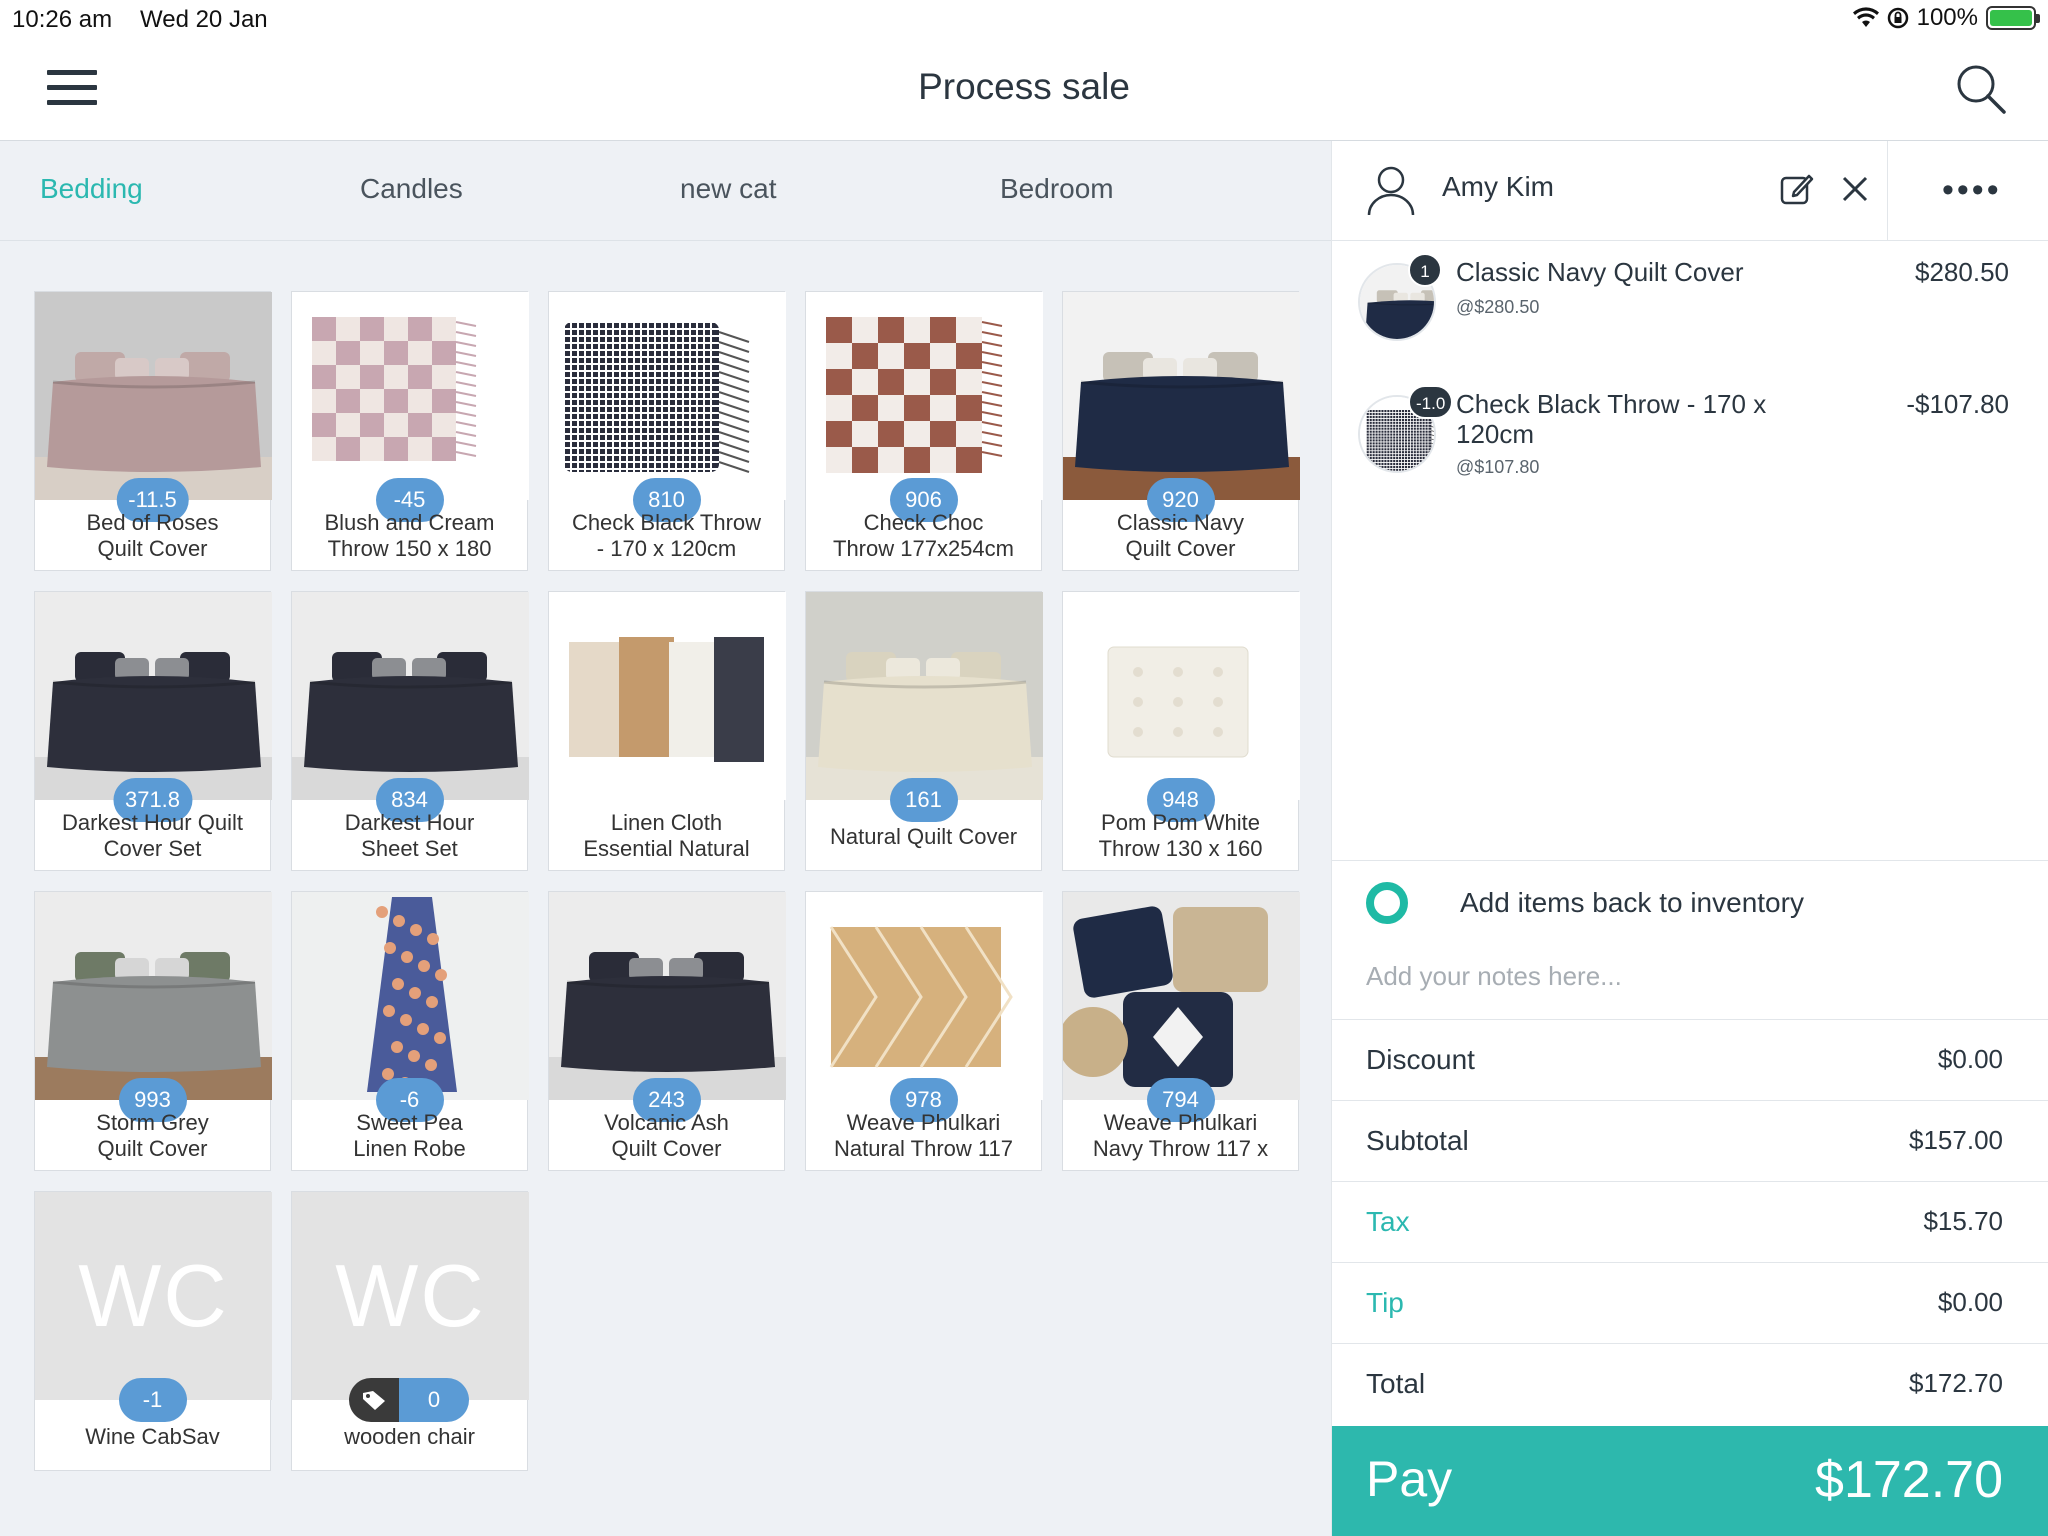 The width and height of the screenshot is (2048, 1536). What do you see at coordinates (1956, 1383) in the screenshot?
I see `total-value: $172.70` at bounding box center [1956, 1383].